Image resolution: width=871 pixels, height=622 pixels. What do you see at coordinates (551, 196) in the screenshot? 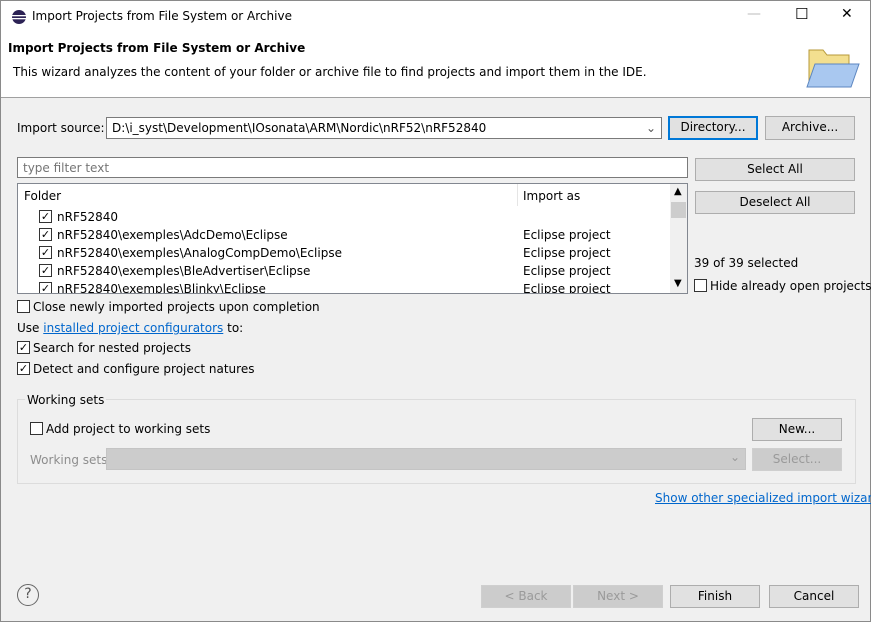
I see `column-header-import-as: Import as` at bounding box center [551, 196].